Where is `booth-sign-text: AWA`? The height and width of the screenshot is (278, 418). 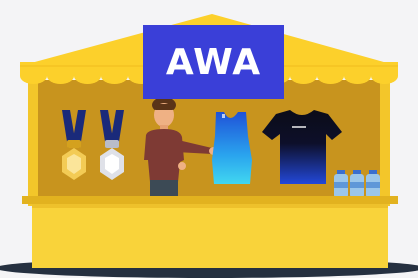 booth-sign-text: AWA is located at coordinates (213, 62).